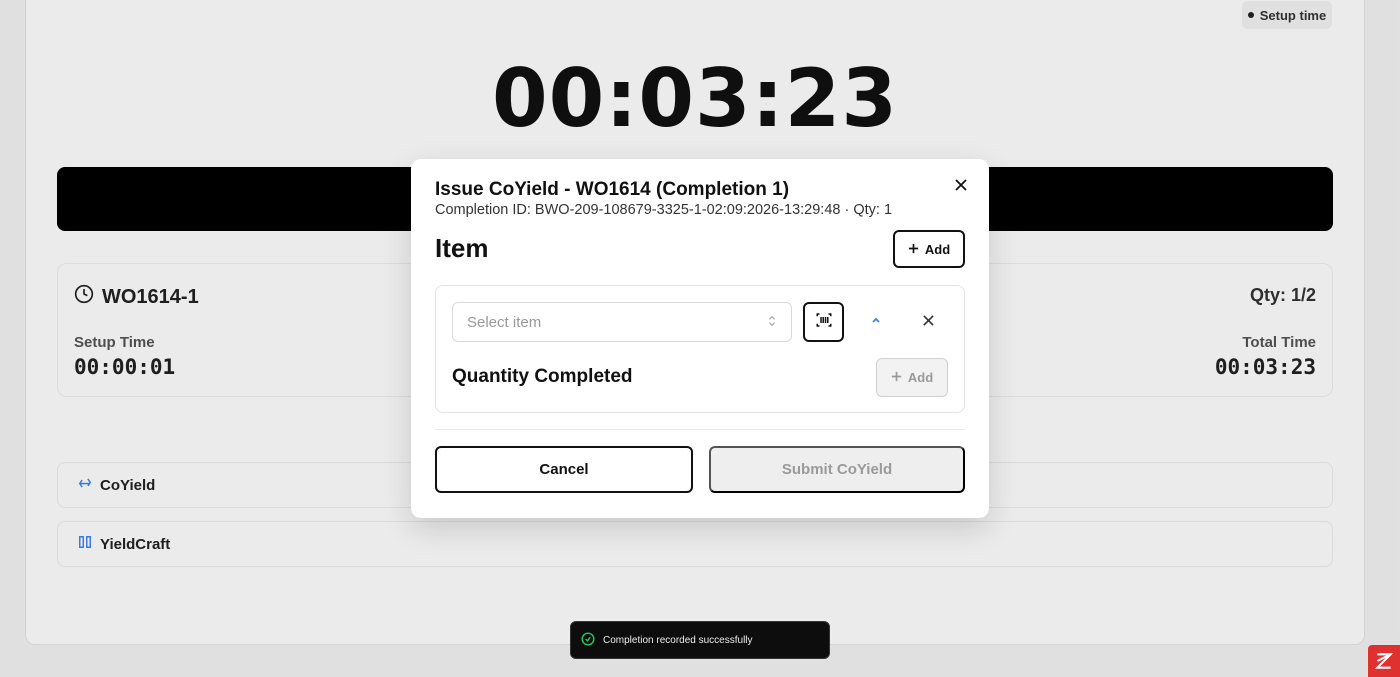  I want to click on toast-message: Completion recorded successfully, so click(678, 640).